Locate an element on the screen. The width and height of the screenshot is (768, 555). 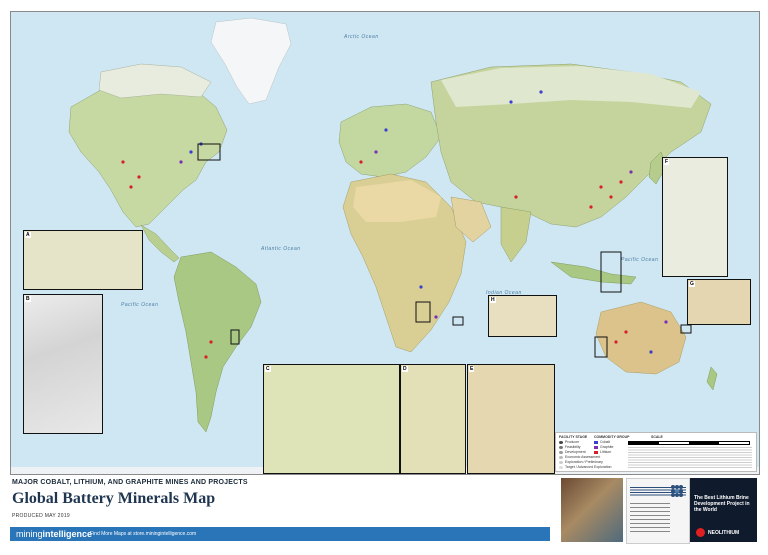
india is located at coordinates (516, 234).